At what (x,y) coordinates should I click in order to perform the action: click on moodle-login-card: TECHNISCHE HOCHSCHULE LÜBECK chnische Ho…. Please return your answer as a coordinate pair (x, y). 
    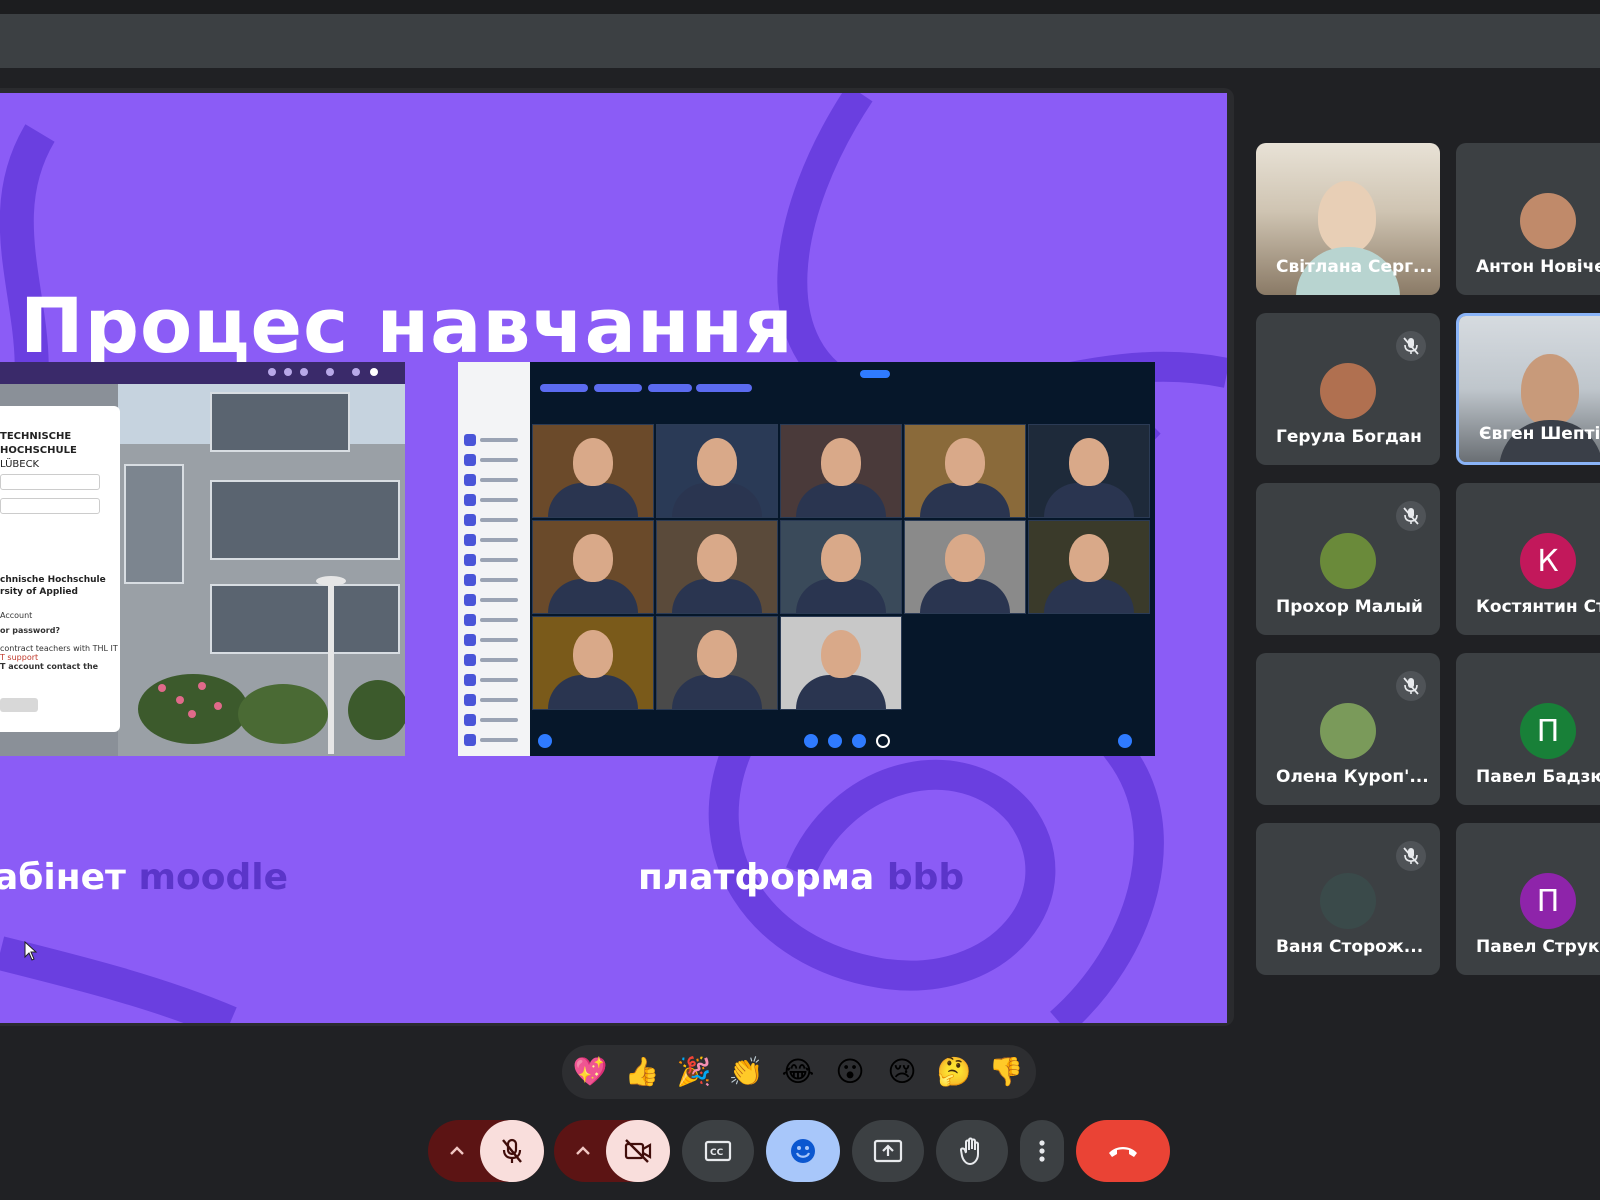
    Looking at the image, I should click on (60, 569).